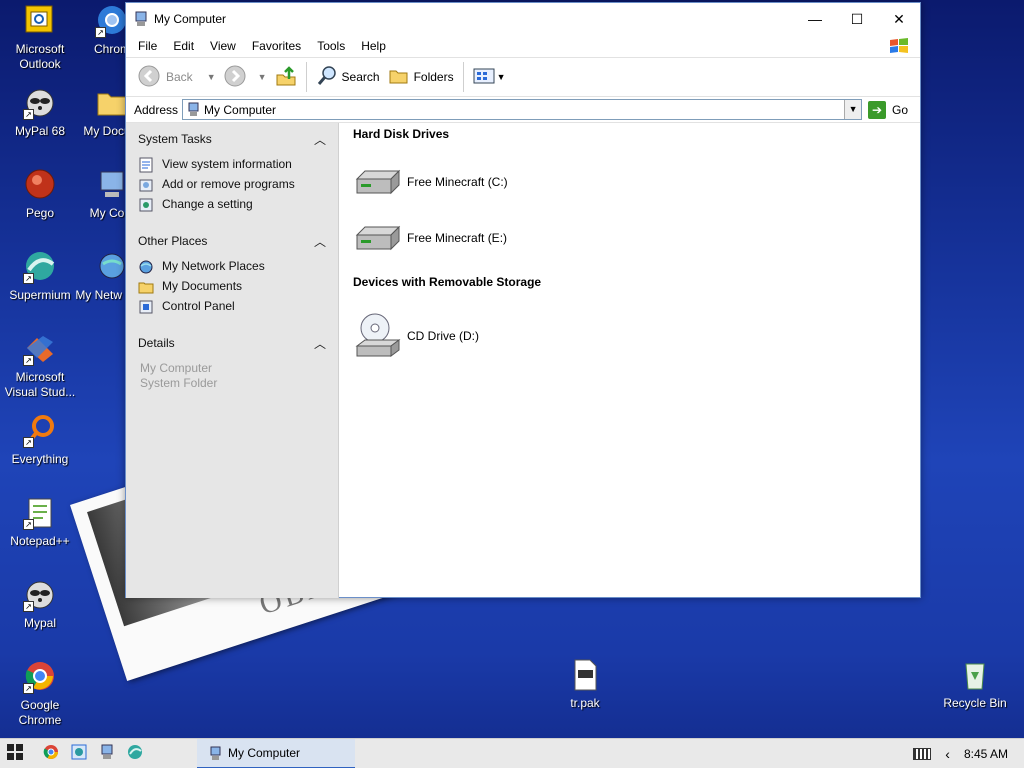 The height and width of the screenshot is (768, 1024). Describe the element at coordinates (135, 754) in the screenshot. I see `quicklaunch-supermium` at that location.